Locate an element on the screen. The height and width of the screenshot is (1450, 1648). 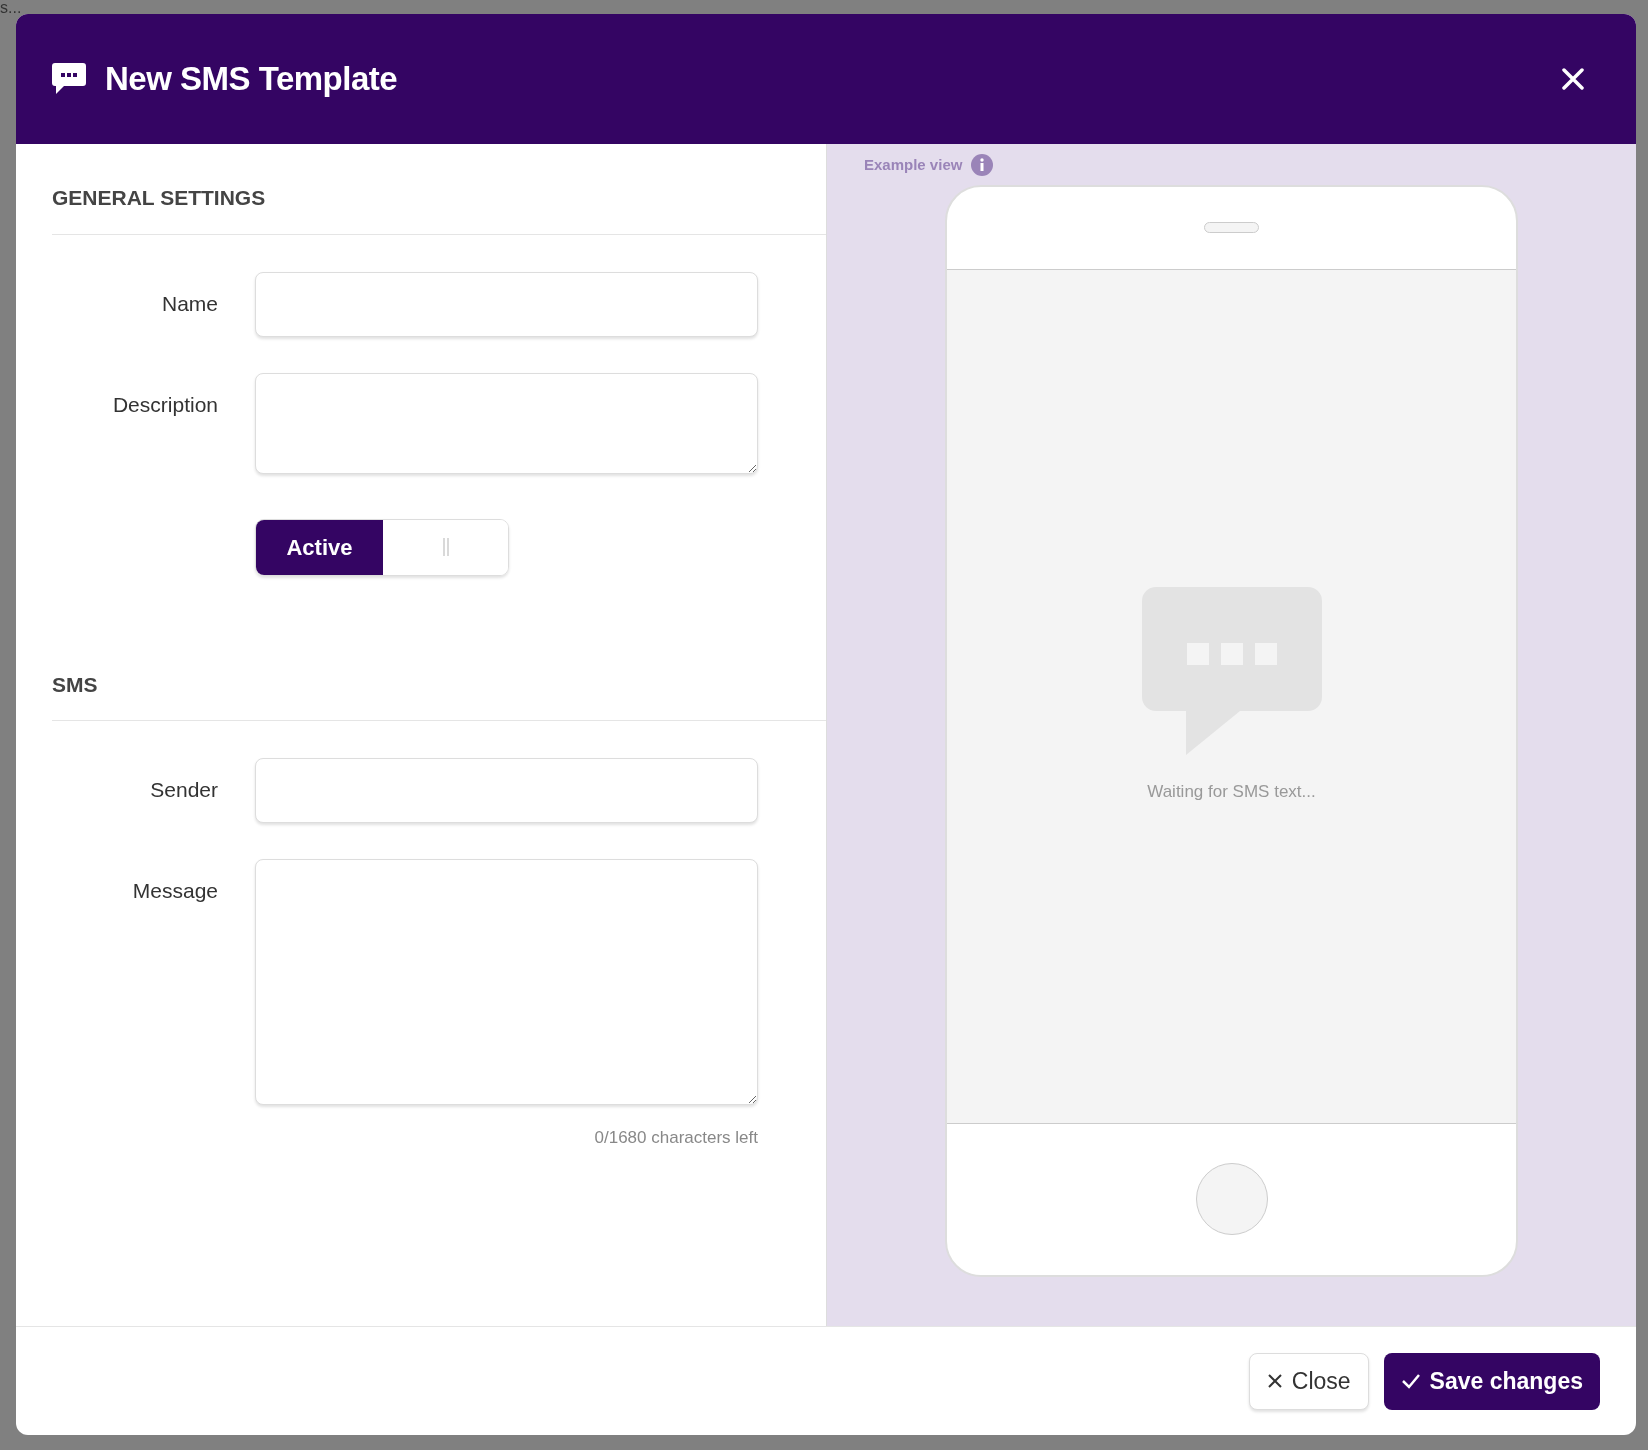
section-heading: GENERAL SETTINGS is located at coordinates (439, 208).